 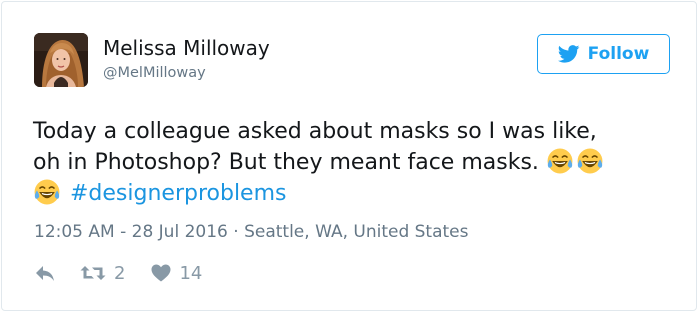 I want to click on author-handle: @MelMilloway, so click(x=154, y=73).